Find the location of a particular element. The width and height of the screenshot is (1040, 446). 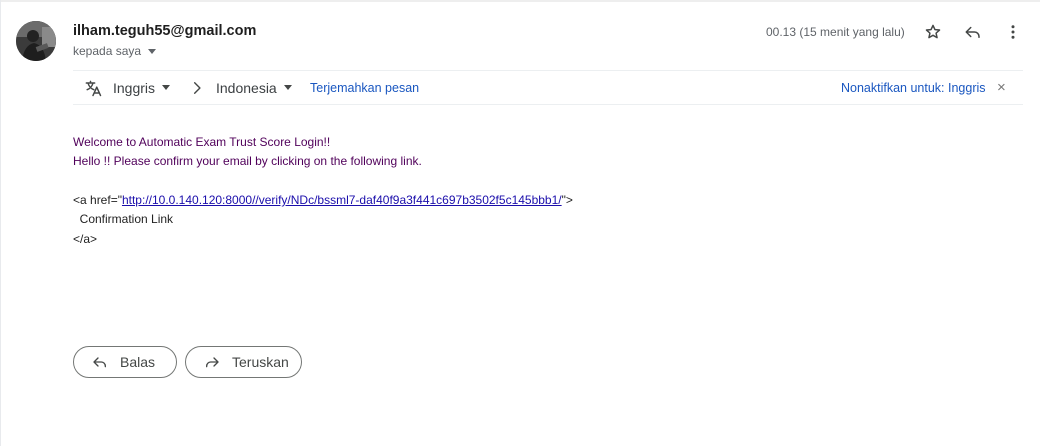

left-divider is located at coordinates (0, 223).